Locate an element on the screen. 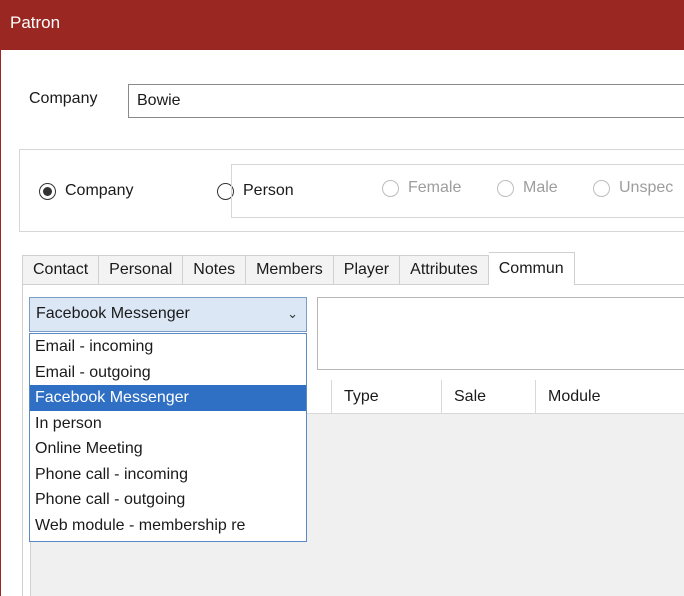  communication-type-select: Facebook Messenger ⌄ is located at coordinates (168, 314).